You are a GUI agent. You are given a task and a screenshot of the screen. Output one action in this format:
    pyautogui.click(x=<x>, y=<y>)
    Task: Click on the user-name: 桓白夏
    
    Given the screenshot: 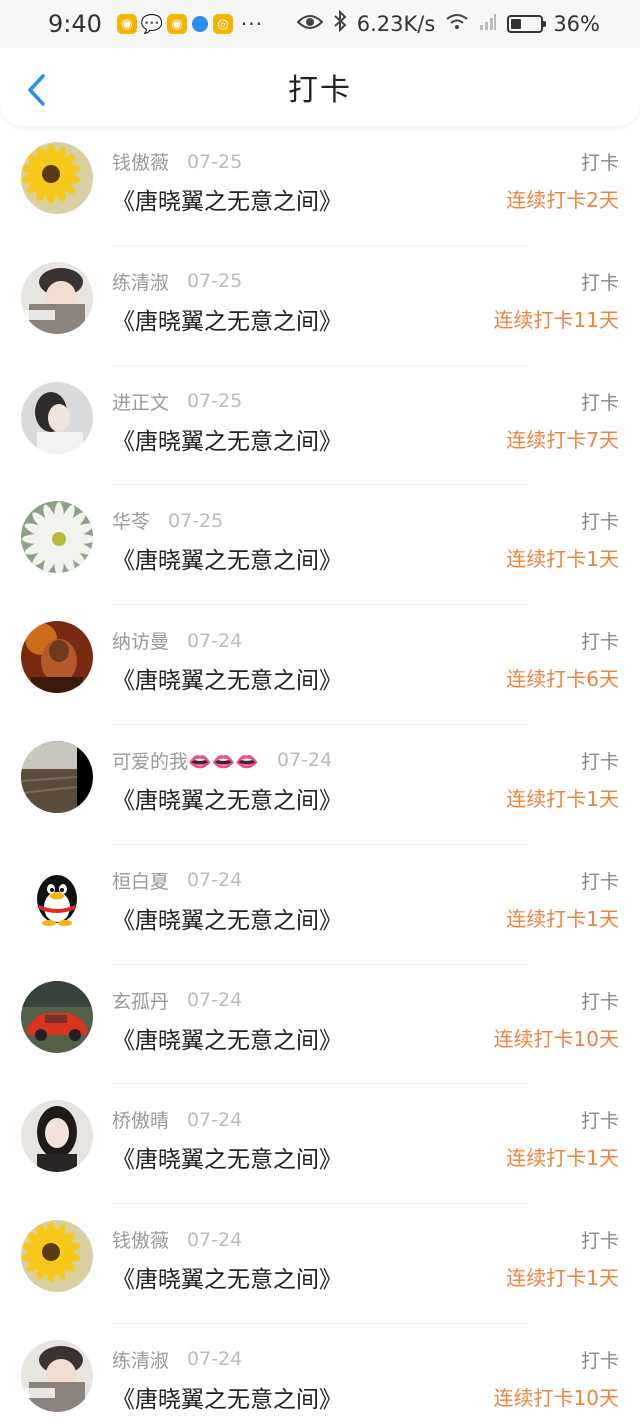 What is the action you would take?
    pyautogui.click(x=140, y=880)
    